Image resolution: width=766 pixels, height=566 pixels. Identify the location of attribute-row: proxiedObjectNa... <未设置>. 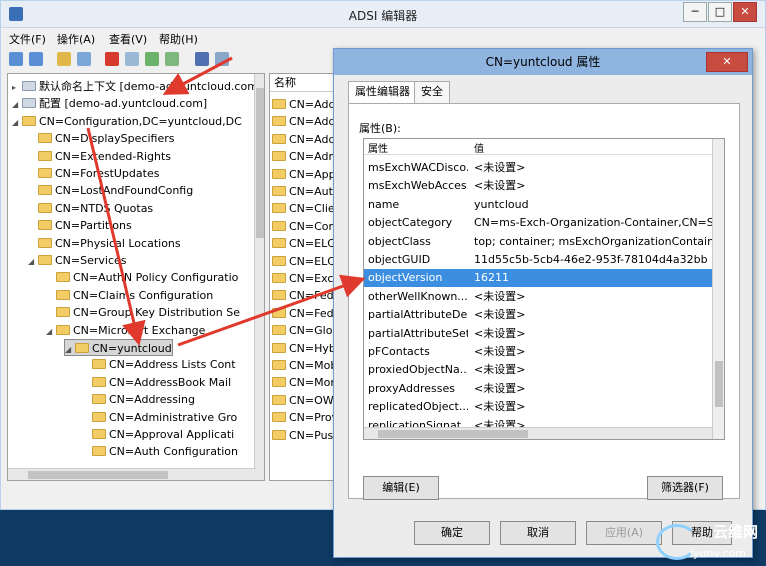
(538, 370).